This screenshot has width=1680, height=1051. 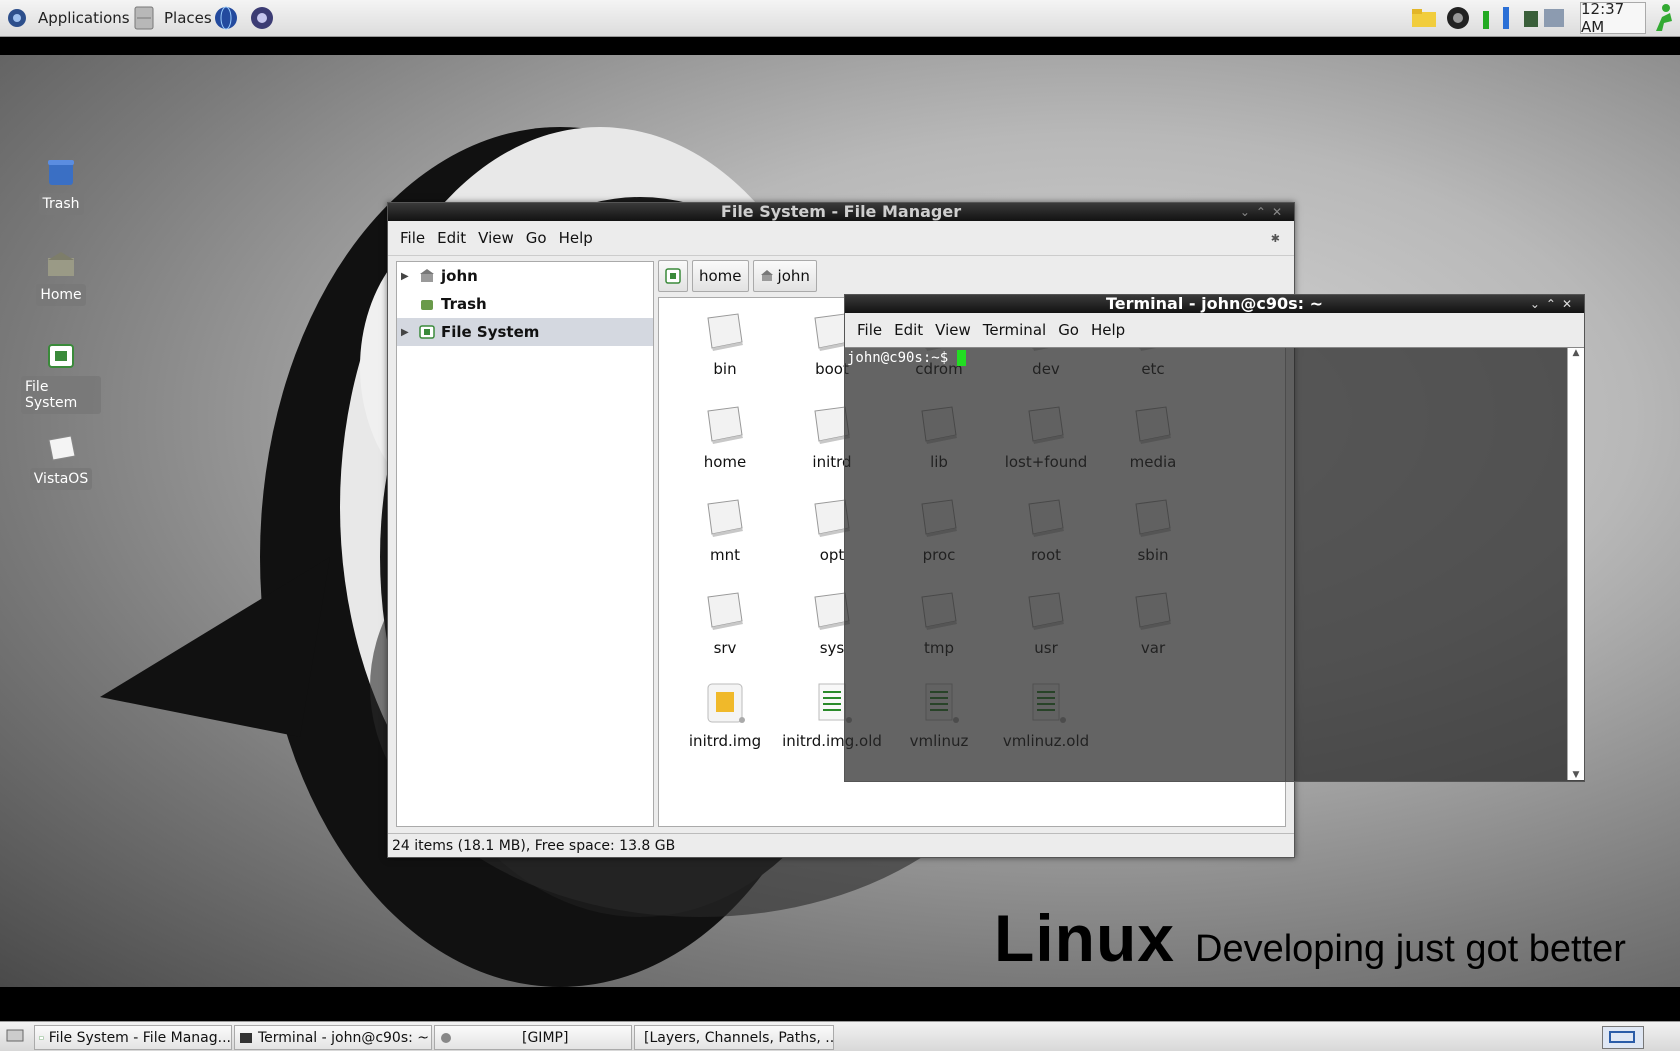 What do you see at coordinates (1576, 775) in the screenshot?
I see `scroll-down-icon: ▼` at bounding box center [1576, 775].